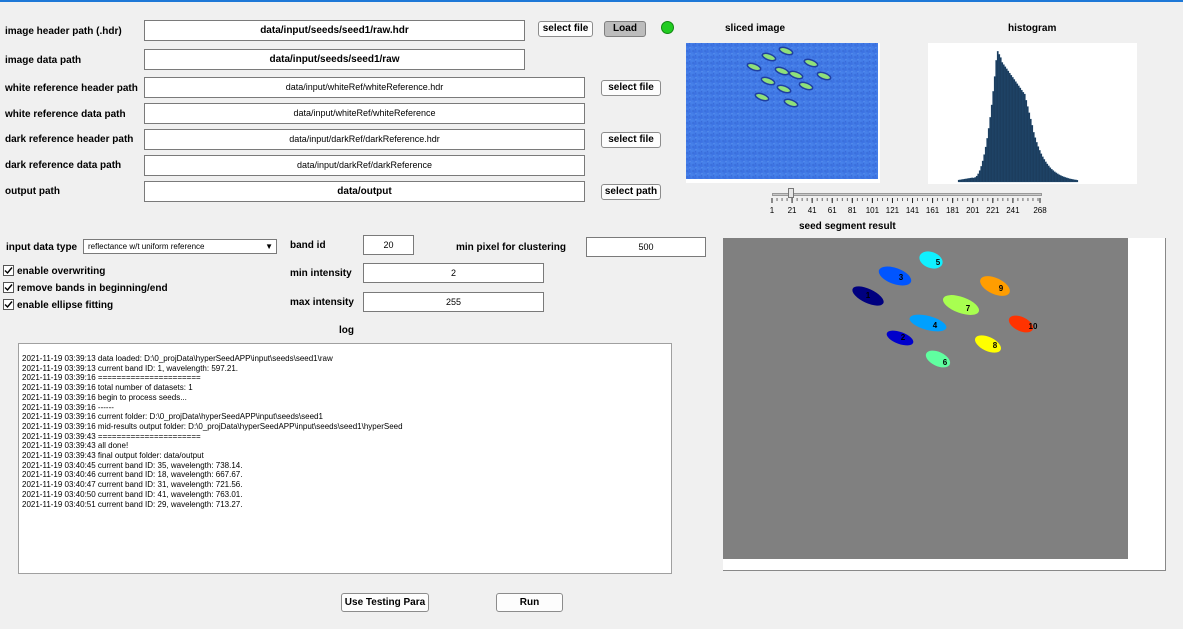 Image resolution: width=1183 pixels, height=629 pixels. Describe the element at coordinates (631, 88) in the screenshot. I see `select-white-file-button: select file` at that location.